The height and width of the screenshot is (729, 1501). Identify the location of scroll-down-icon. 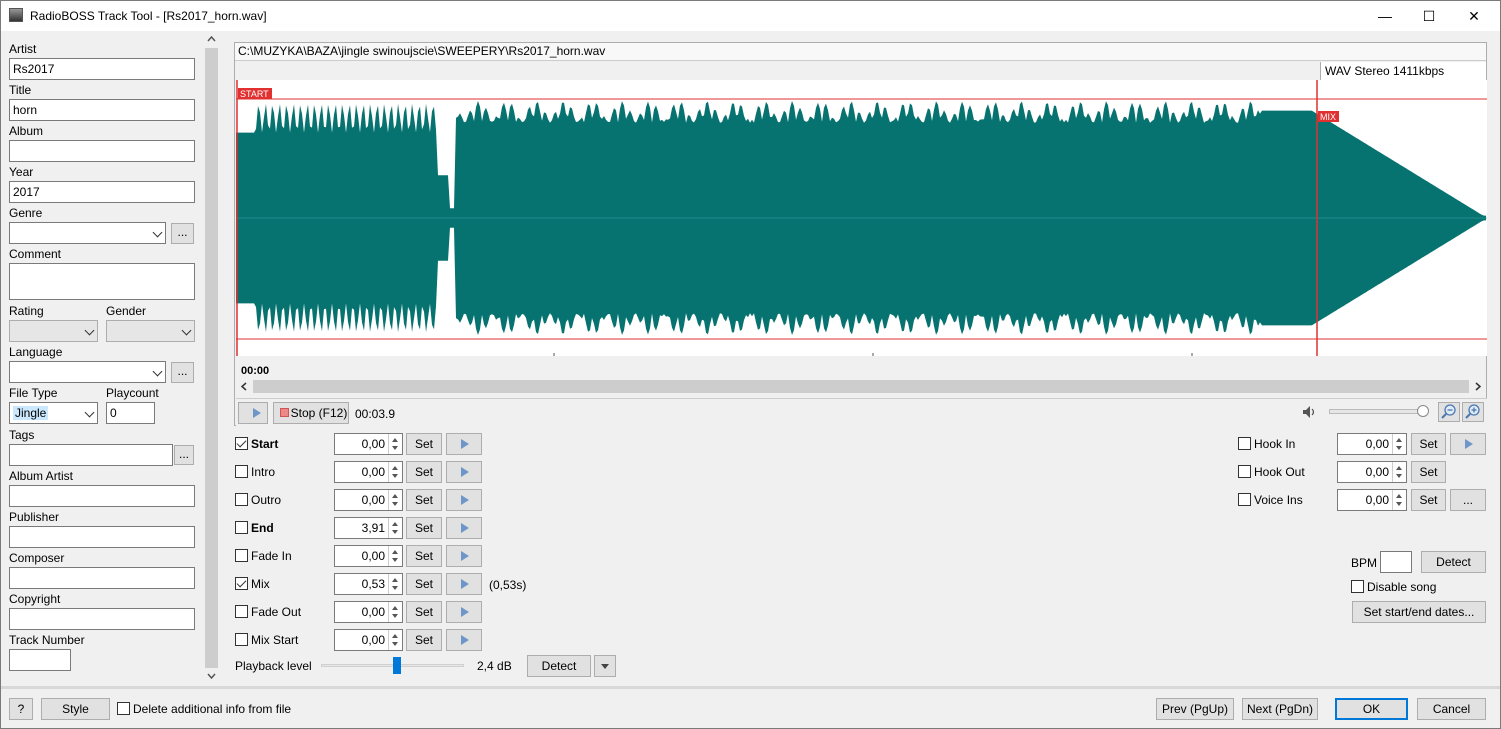
(211, 676).